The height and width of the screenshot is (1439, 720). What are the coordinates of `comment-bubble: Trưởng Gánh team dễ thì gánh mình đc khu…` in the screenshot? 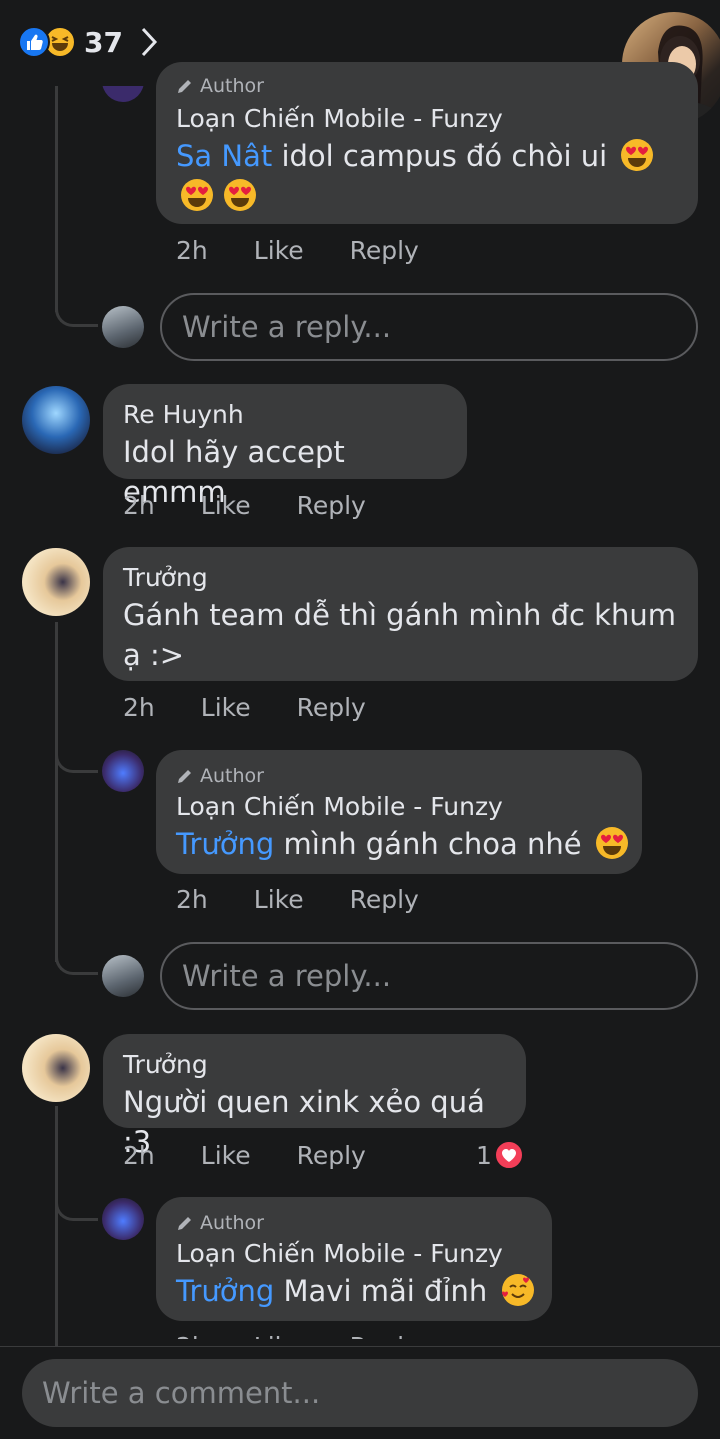 It's located at (400, 614).